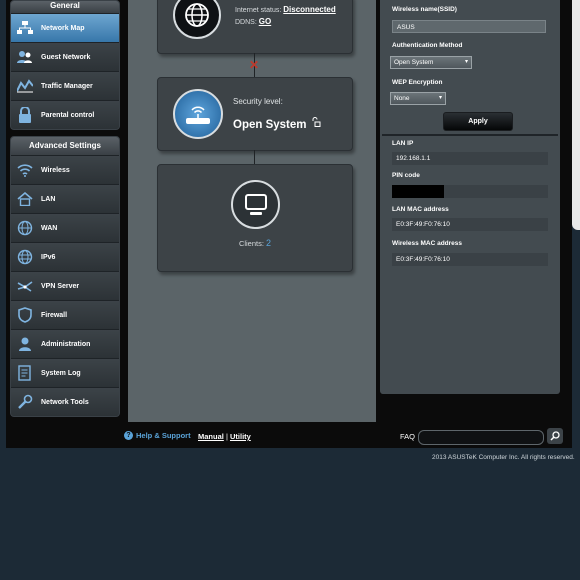 This screenshot has width=580, height=580. Describe the element at coordinates (48, 199) in the screenshot. I see `sidebar-item-label: LAN` at that location.